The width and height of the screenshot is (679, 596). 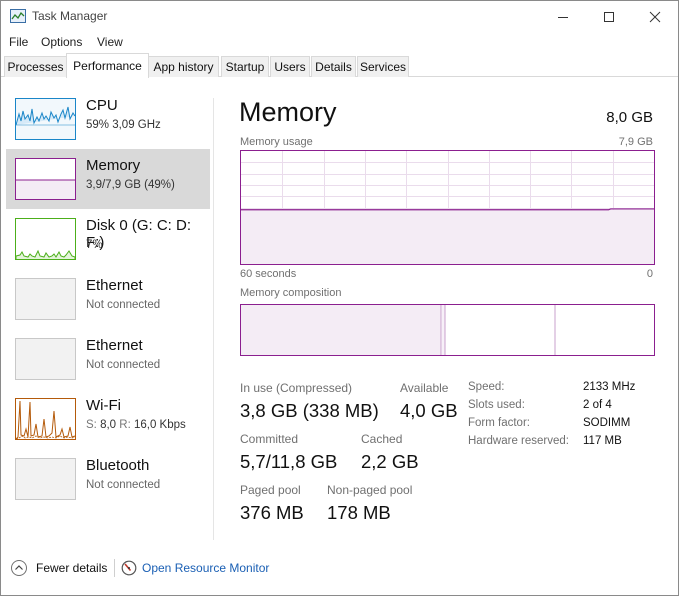 What do you see at coordinates (18, 16) in the screenshot?
I see `task-manager-app-icon` at bounding box center [18, 16].